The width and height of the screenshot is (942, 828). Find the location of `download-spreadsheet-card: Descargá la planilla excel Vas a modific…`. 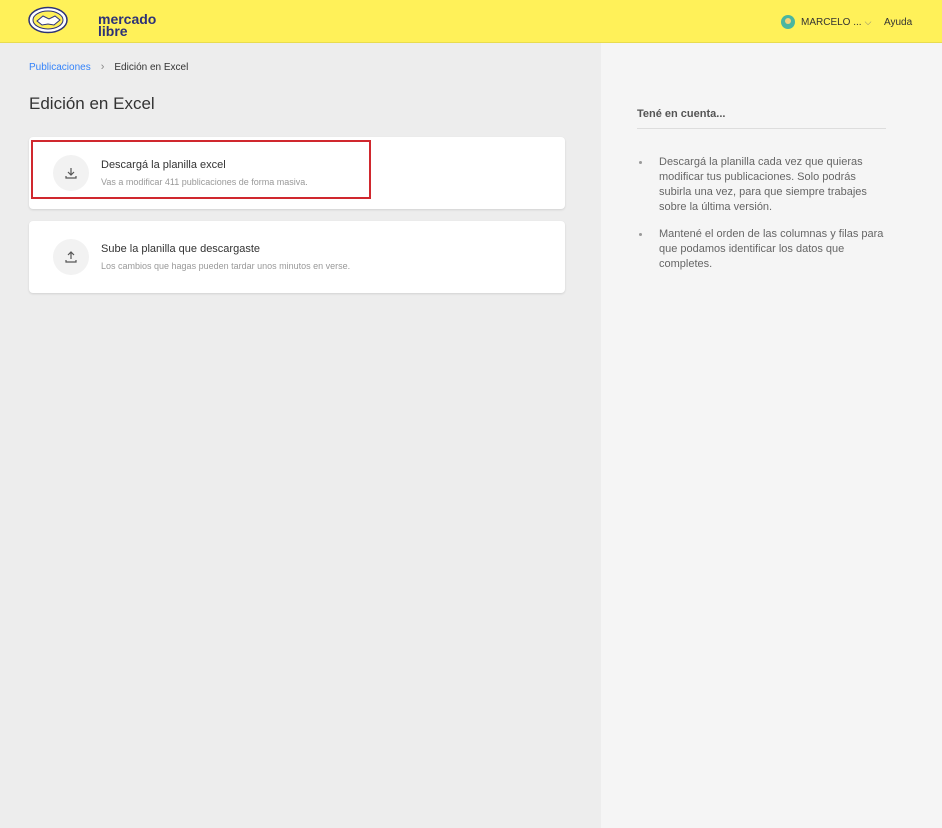

download-spreadsheet-card: Descargá la planilla excel Vas a modific… is located at coordinates (297, 173).